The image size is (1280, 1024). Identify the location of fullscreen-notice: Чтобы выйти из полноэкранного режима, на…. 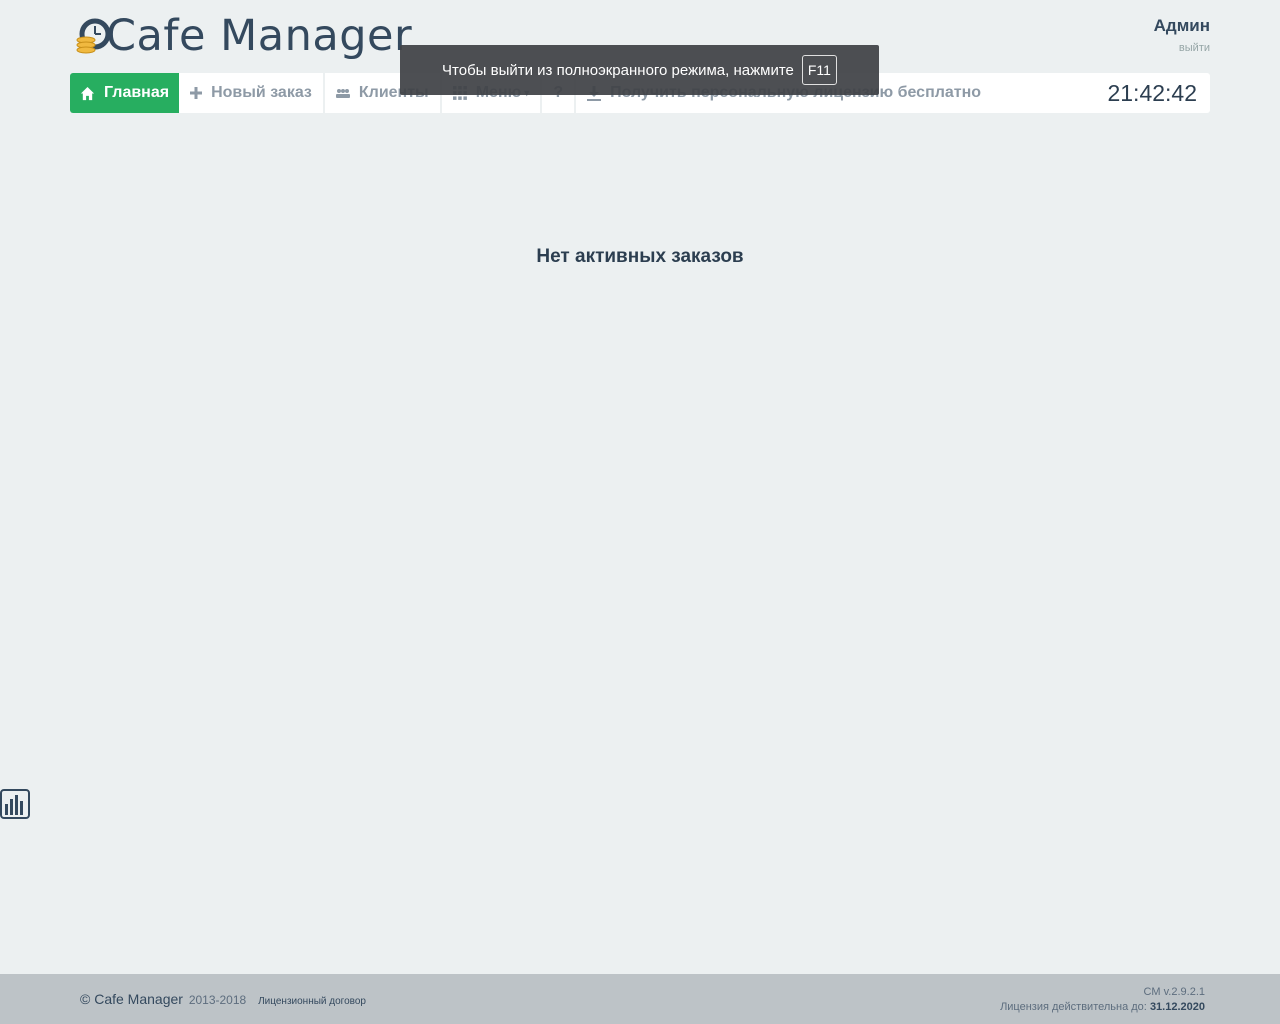
(639, 70).